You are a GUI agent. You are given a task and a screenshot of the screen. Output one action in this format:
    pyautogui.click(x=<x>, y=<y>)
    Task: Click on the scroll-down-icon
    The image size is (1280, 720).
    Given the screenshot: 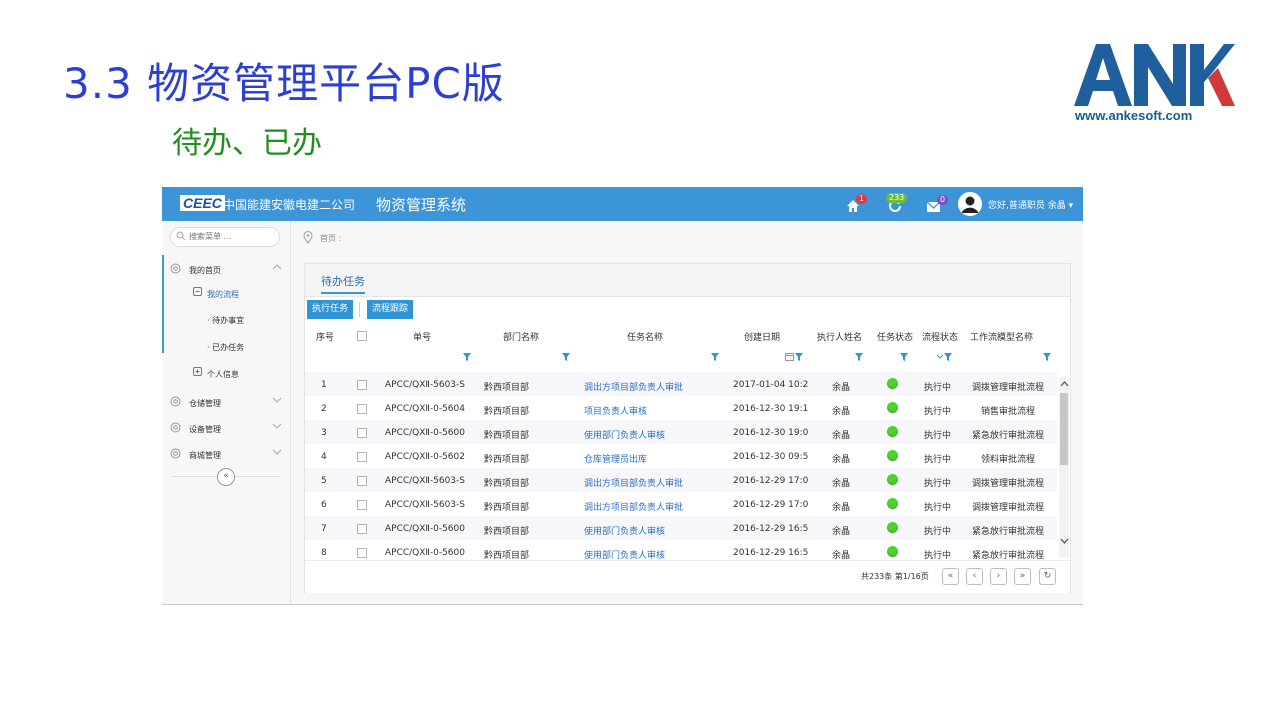 What is the action you would take?
    pyautogui.click(x=1064, y=541)
    